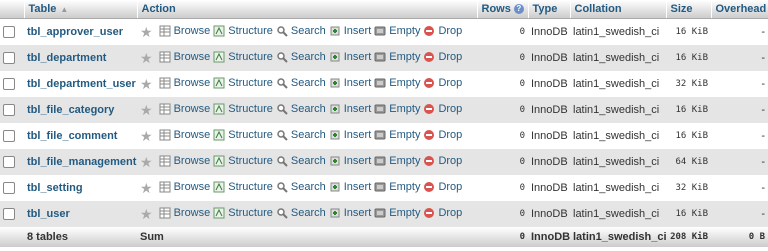  I want to click on col-rows: Rows?, so click(503, 9).